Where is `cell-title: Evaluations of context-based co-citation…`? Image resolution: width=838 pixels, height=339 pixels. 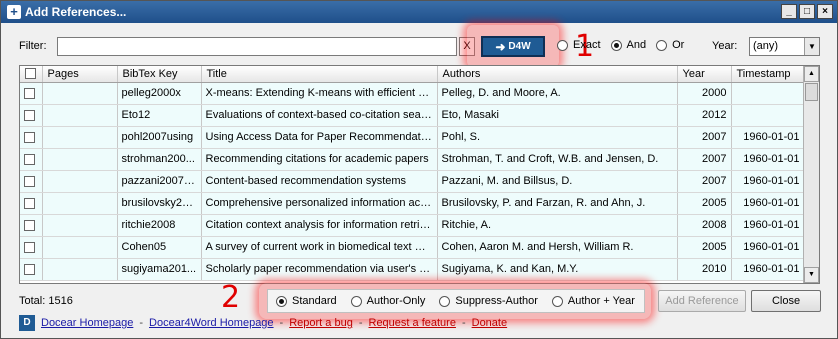
cell-title: Evaluations of context-based co-citation… is located at coordinates (319, 115).